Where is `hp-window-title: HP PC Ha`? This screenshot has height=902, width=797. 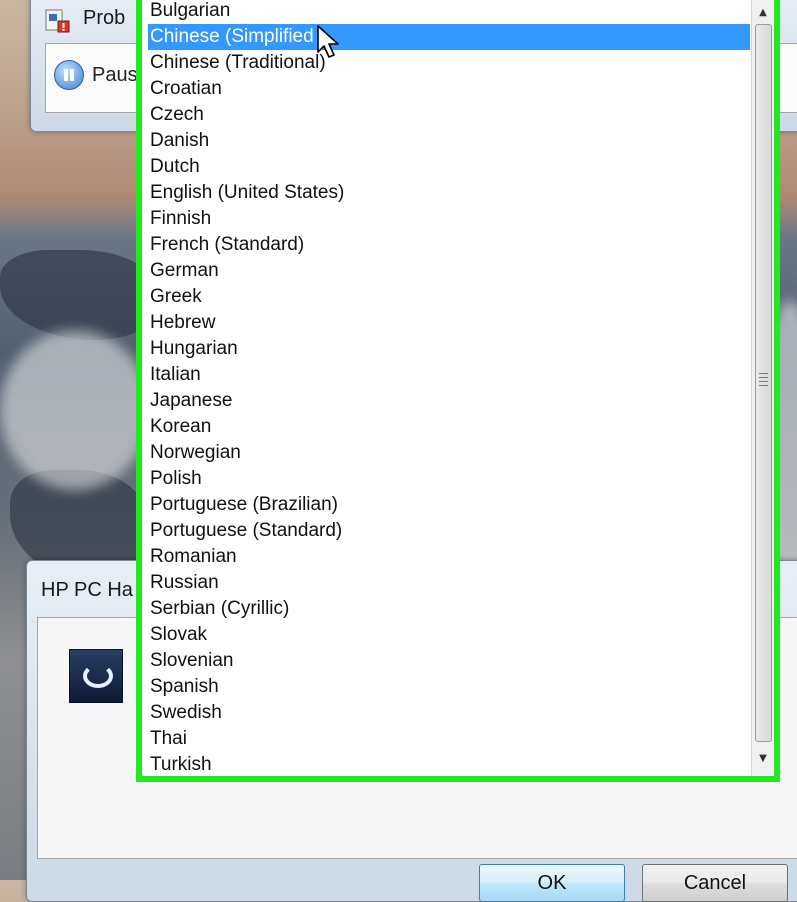
hp-window-title: HP PC Ha is located at coordinates (87, 590).